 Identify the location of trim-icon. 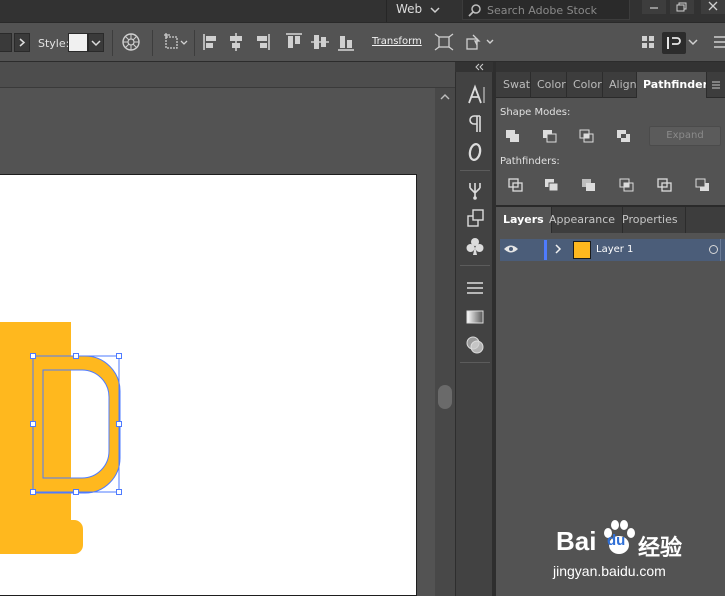
(552, 185).